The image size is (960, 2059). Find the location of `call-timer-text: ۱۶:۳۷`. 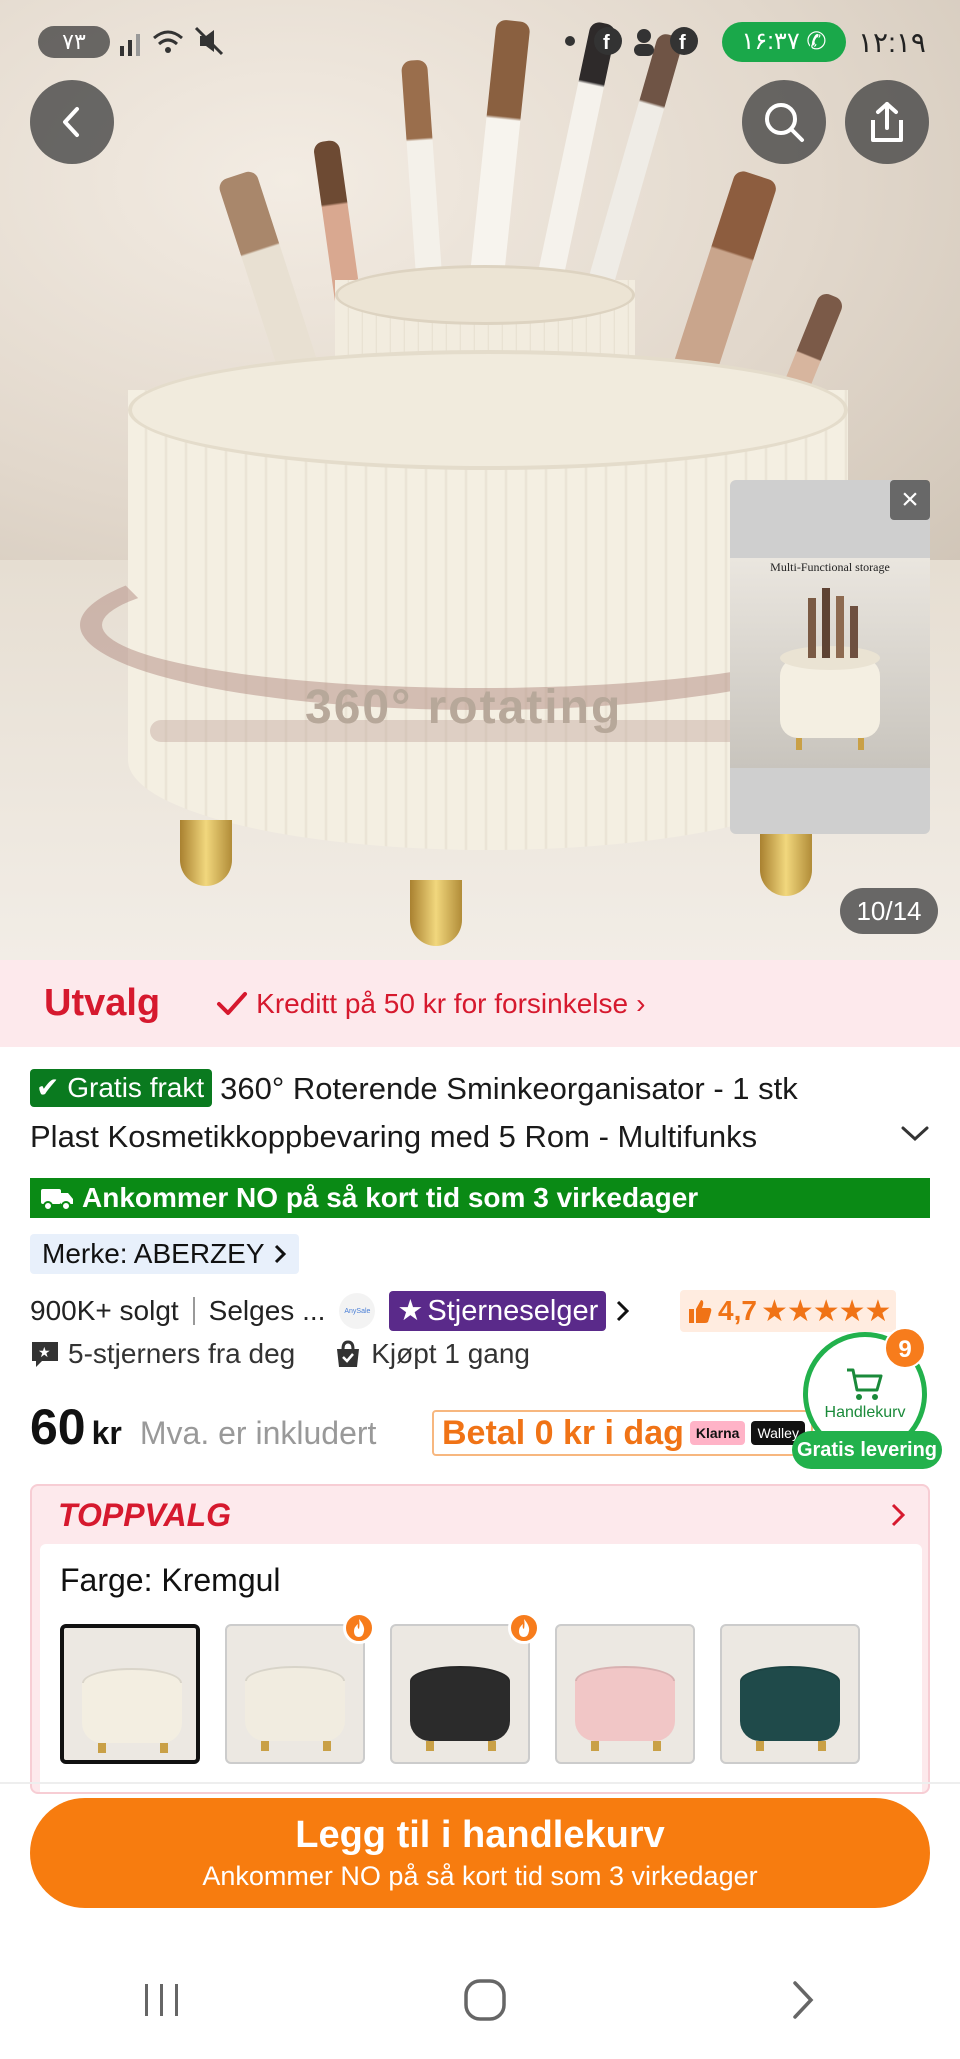

call-timer-text: ۱۶:۳۷ is located at coordinates (770, 41).